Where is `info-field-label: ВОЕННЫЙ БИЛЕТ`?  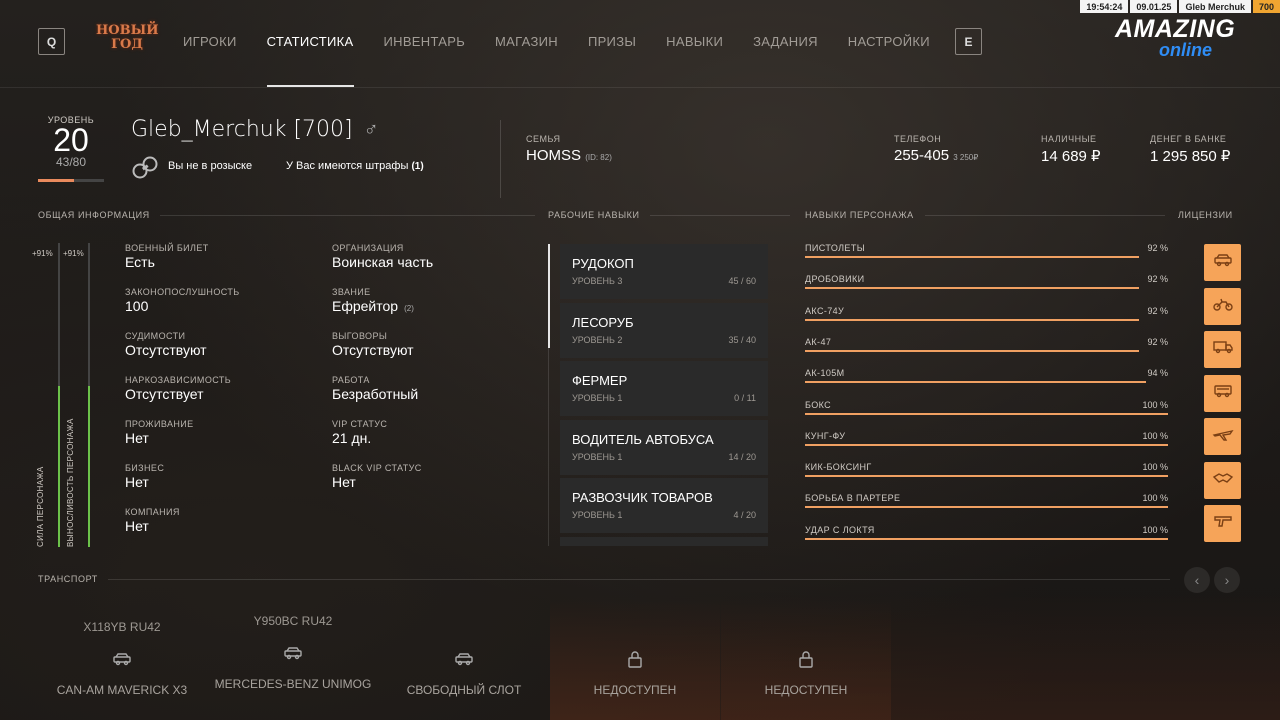 info-field-label: ВОЕННЫЙ БИЛЕТ is located at coordinates (167, 248).